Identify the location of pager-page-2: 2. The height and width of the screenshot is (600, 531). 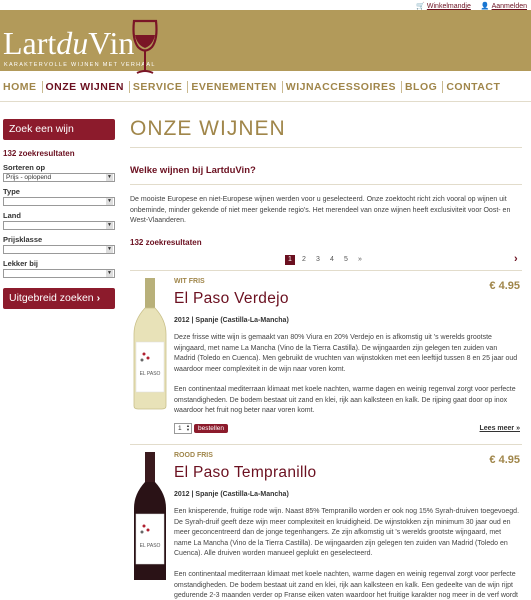
(304, 260).